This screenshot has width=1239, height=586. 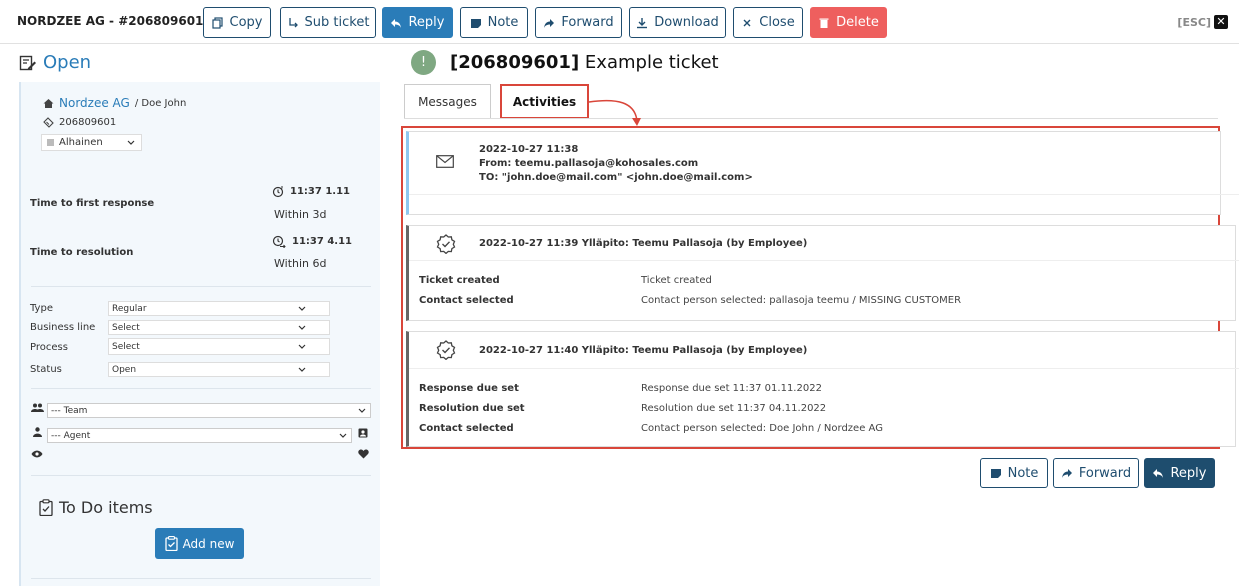 What do you see at coordinates (219, 346) in the screenshot?
I see `process-select: Select` at bounding box center [219, 346].